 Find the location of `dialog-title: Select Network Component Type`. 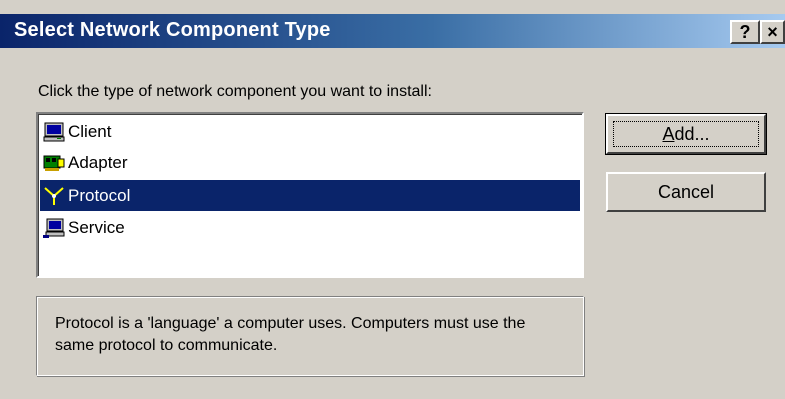

dialog-title: Select Network Component Type is located at coordinates (172, 30).